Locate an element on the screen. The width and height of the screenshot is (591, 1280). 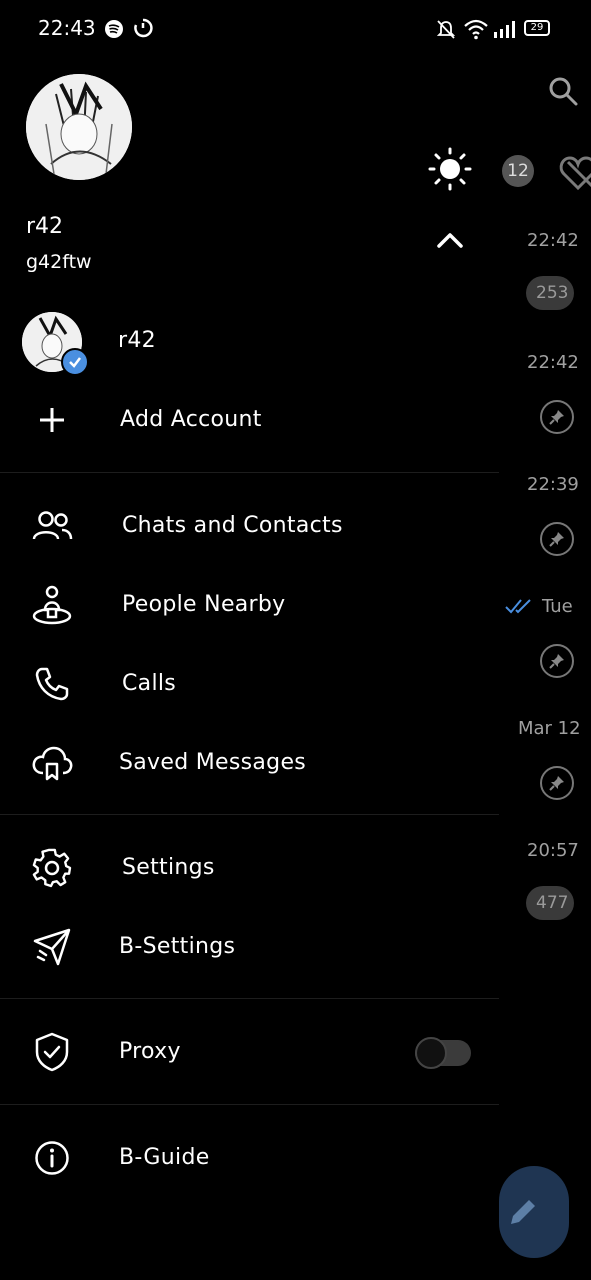
chat-time: Tue is located at coordinates (557, 606).